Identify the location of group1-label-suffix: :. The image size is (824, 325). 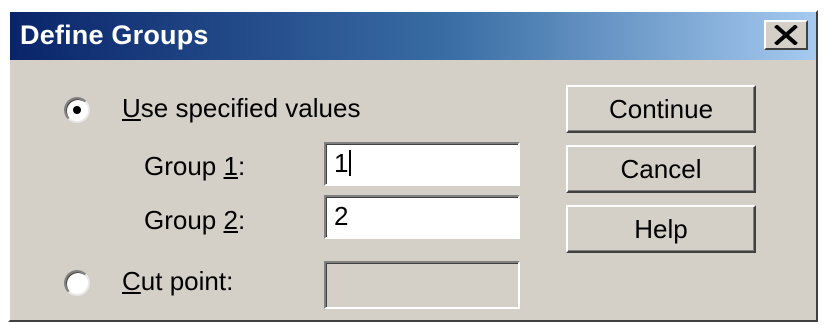
(241, 166).